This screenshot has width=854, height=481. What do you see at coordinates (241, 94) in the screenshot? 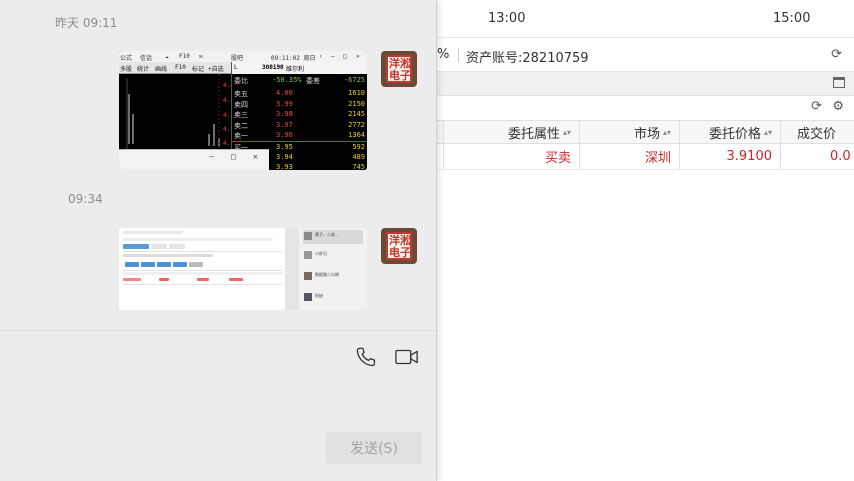
I see `book-level: 卖五` at bounding box center [241, 94].